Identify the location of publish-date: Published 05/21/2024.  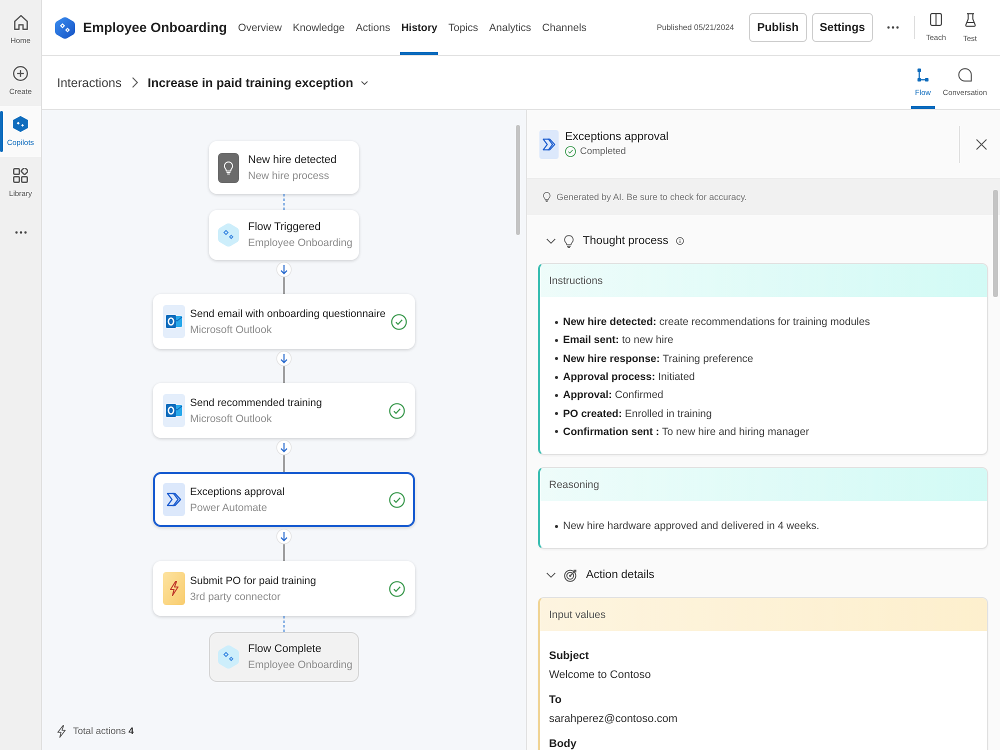
(695, 27).